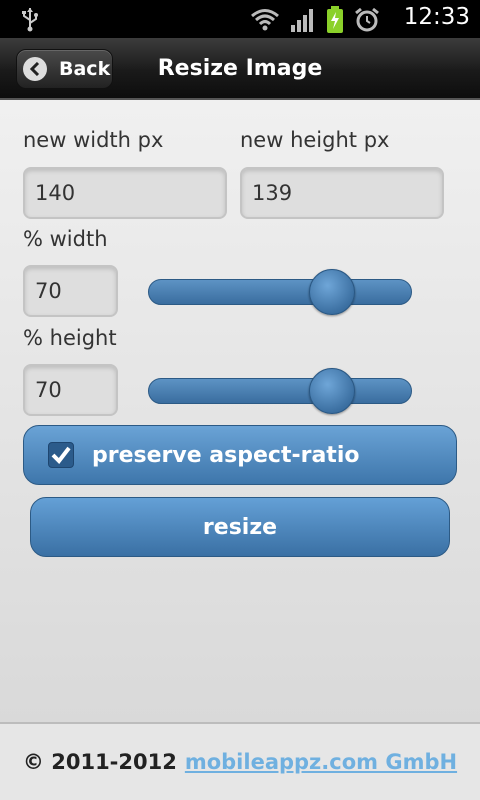 The width and height of the screenshot is (480, 800). Describe the element at coordinates (342, 193) in the screenshot. I see `height-input: 139` at that location.